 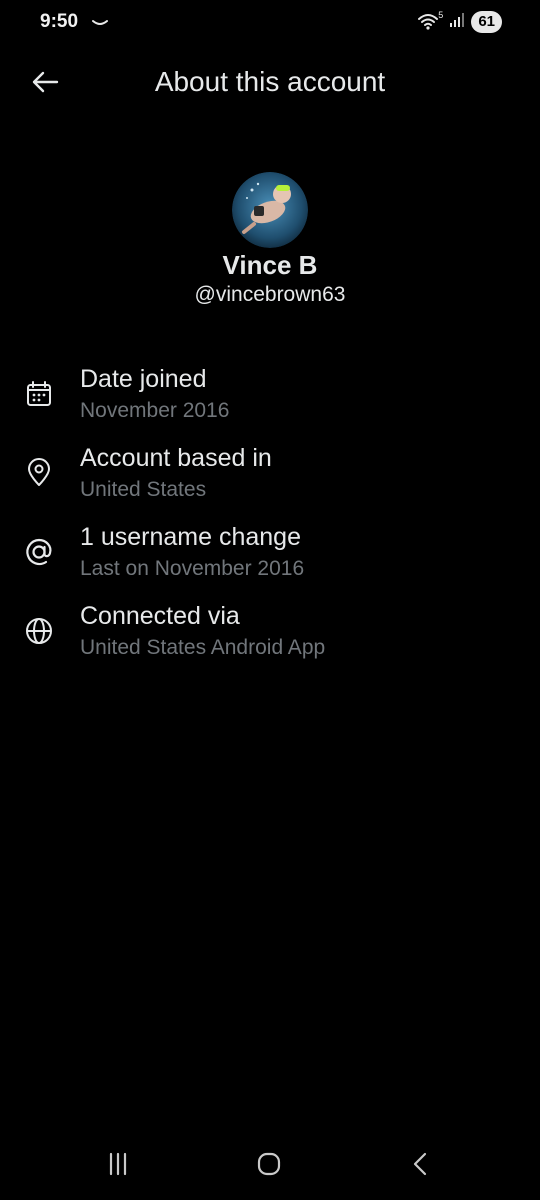 I want to click on list-item-username-changes: 1 username change Last on November 2016, so click(x=270, y=560).